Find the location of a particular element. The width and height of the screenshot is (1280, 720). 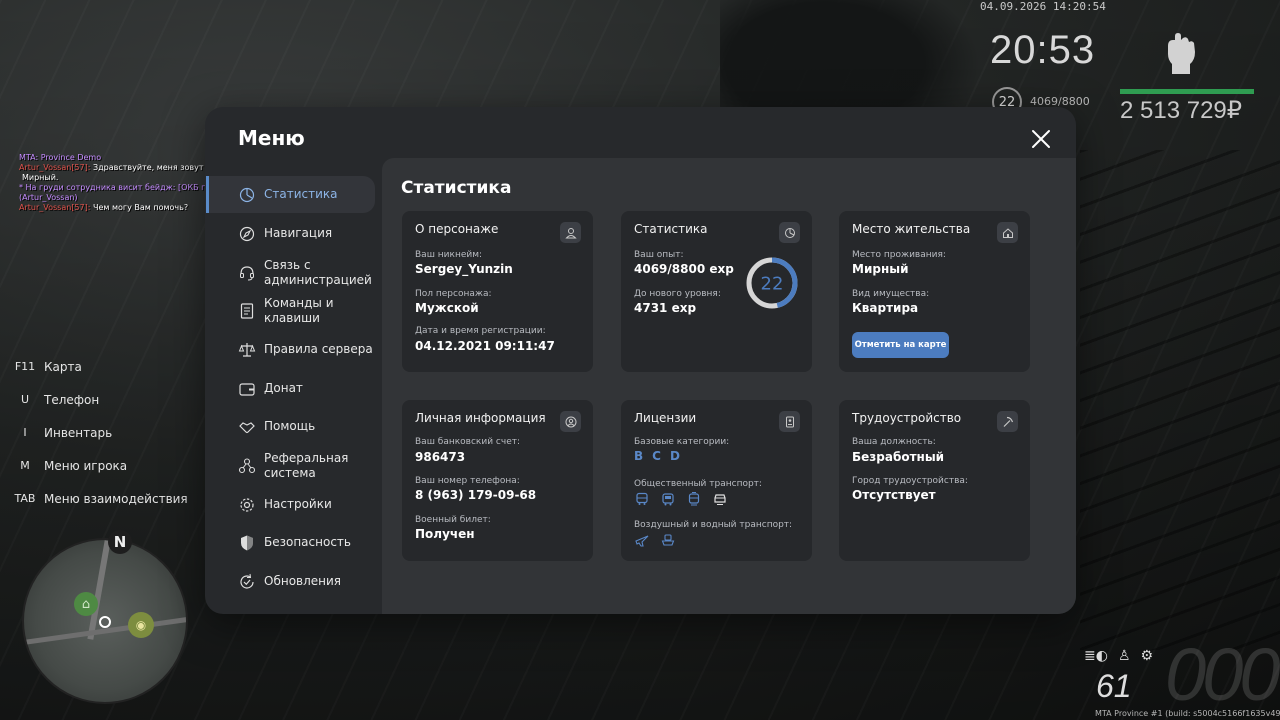

key-cap: M is located at coordinates (25, 465).